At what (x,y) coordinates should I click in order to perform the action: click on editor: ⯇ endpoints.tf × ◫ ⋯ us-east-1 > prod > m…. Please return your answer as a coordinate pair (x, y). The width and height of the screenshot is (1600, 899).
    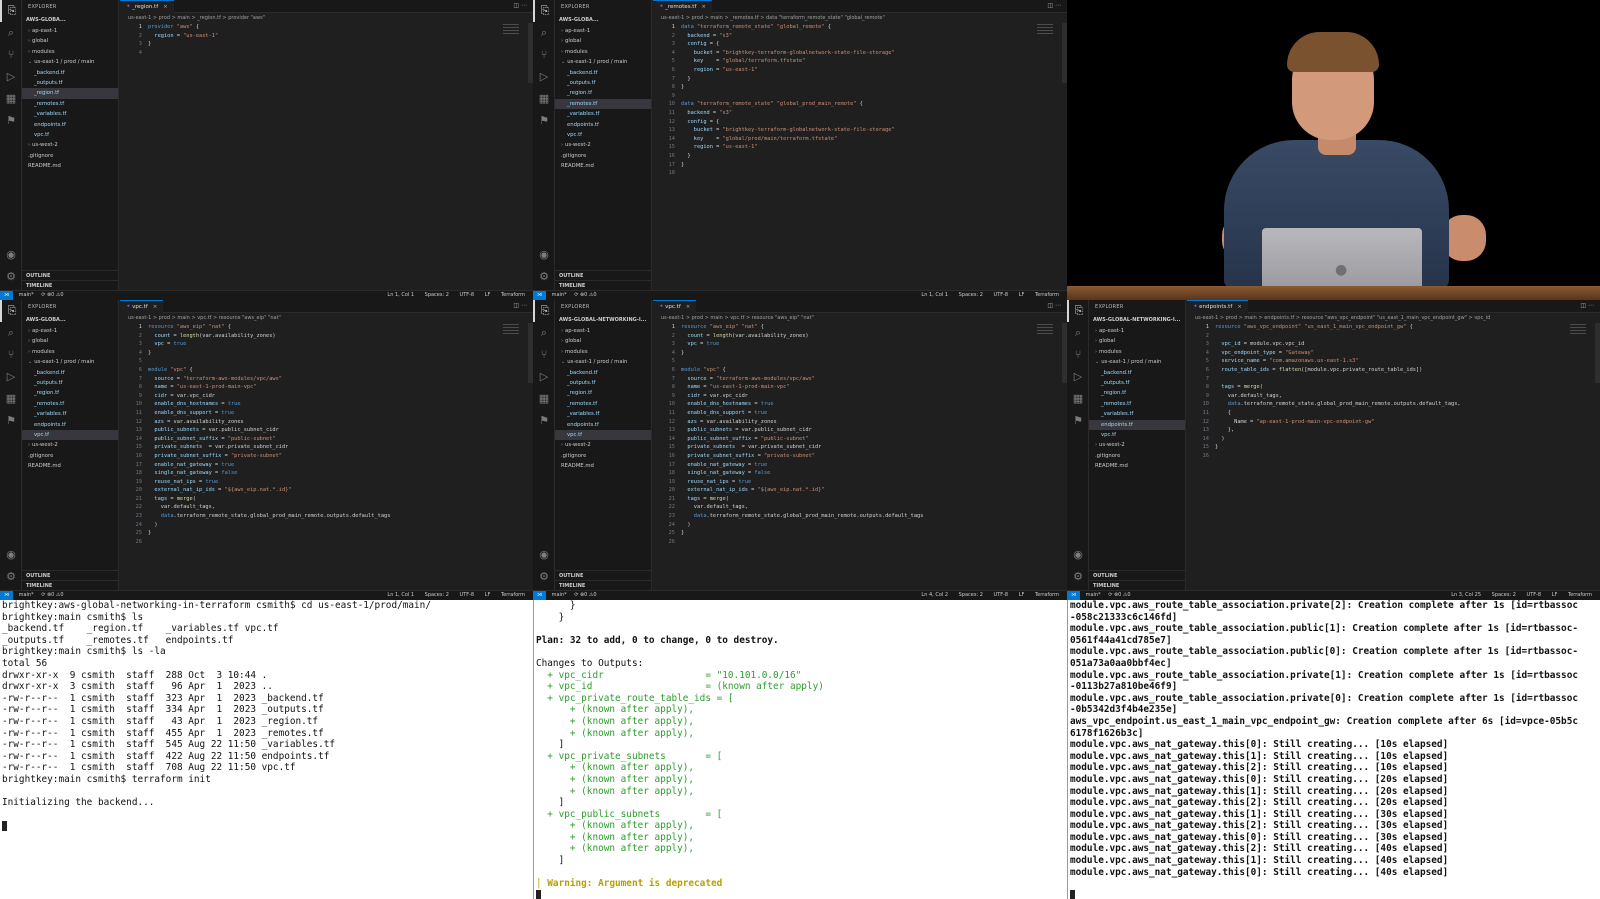
    Looking at the image, I should click on (1393, 445).